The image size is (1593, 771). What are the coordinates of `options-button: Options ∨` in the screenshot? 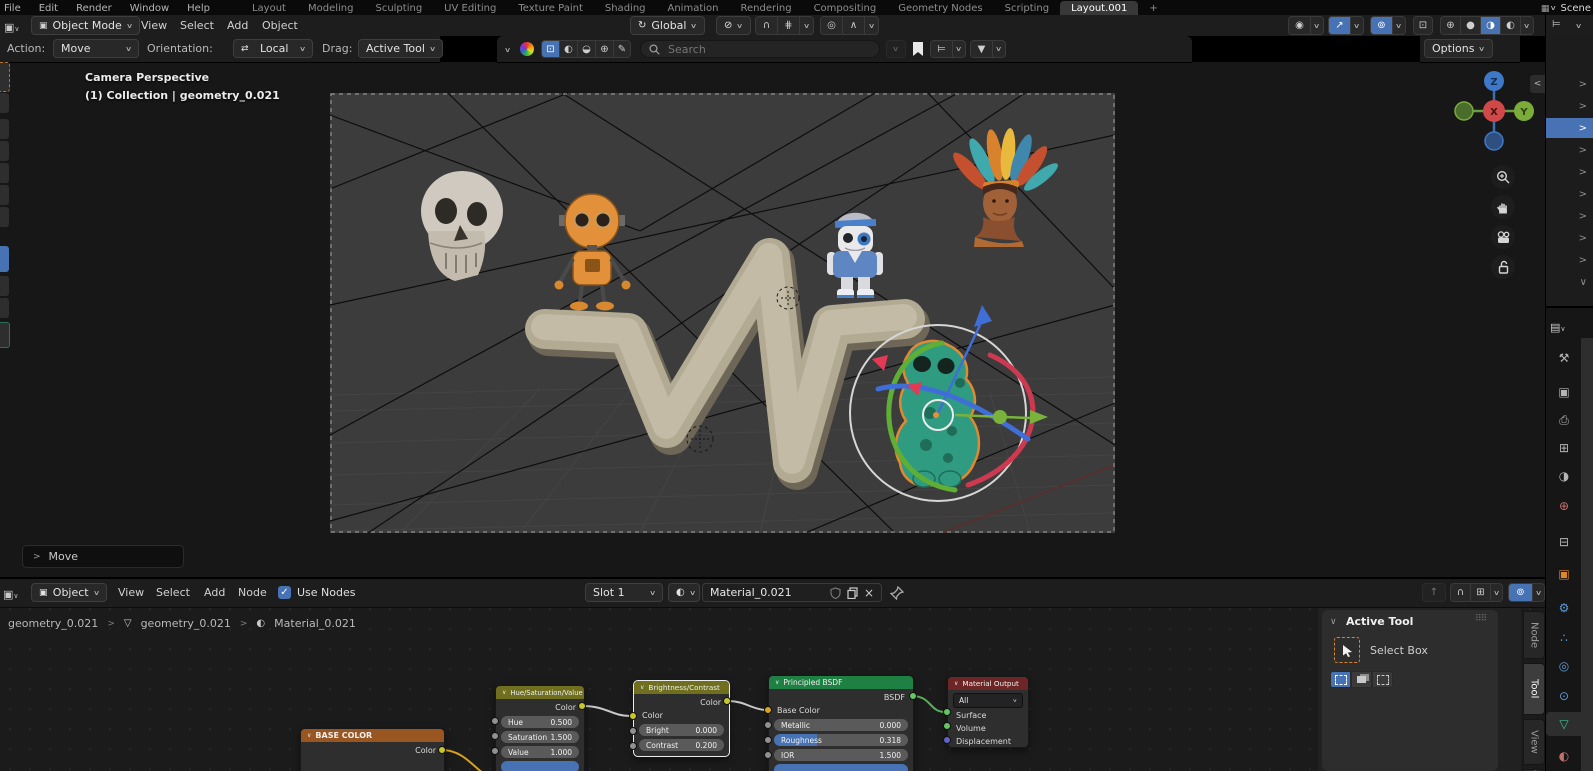 It's located at (1458, 48).